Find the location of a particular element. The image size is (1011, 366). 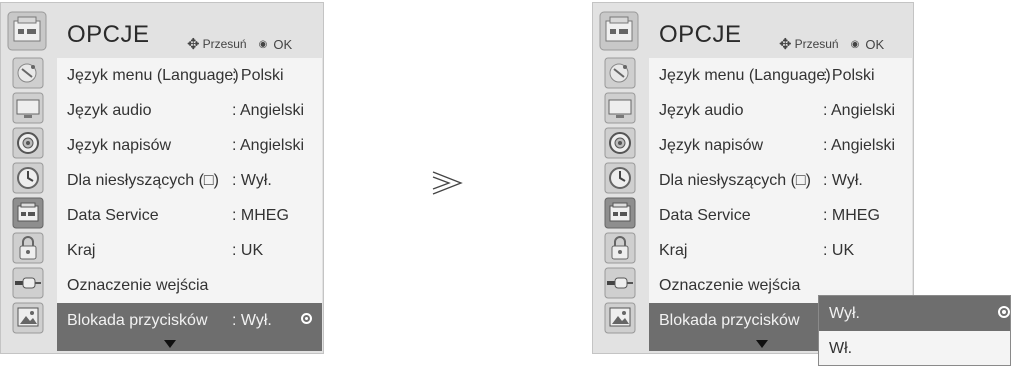

option-value: : MHEG is located at coordinates (851, 215).